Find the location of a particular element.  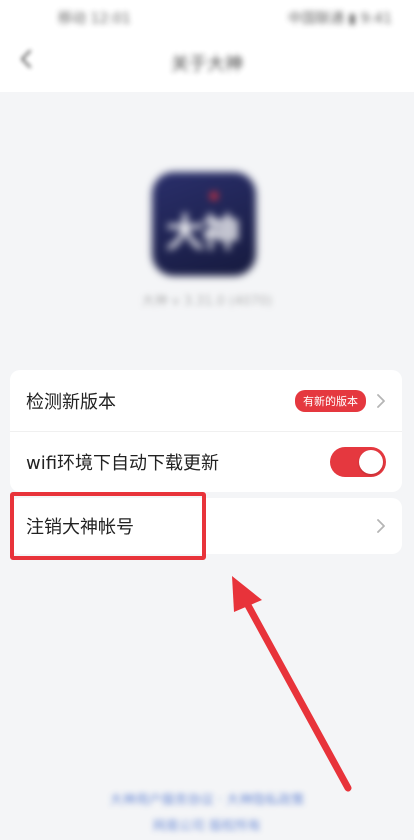

update-settings-card: 检测新版本 有新的版本 wifi环境下自动下载更新 is located at coordinates (206, 431).